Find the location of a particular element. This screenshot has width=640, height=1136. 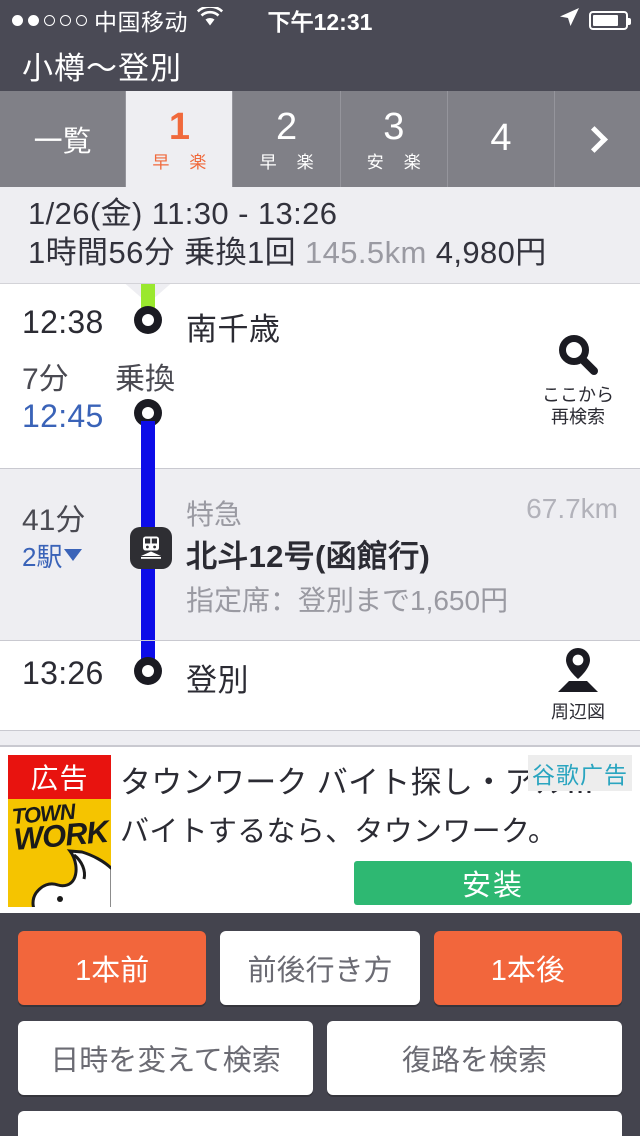

transfer-label-wrap: 乗換 is located at coordinates (145, 376).